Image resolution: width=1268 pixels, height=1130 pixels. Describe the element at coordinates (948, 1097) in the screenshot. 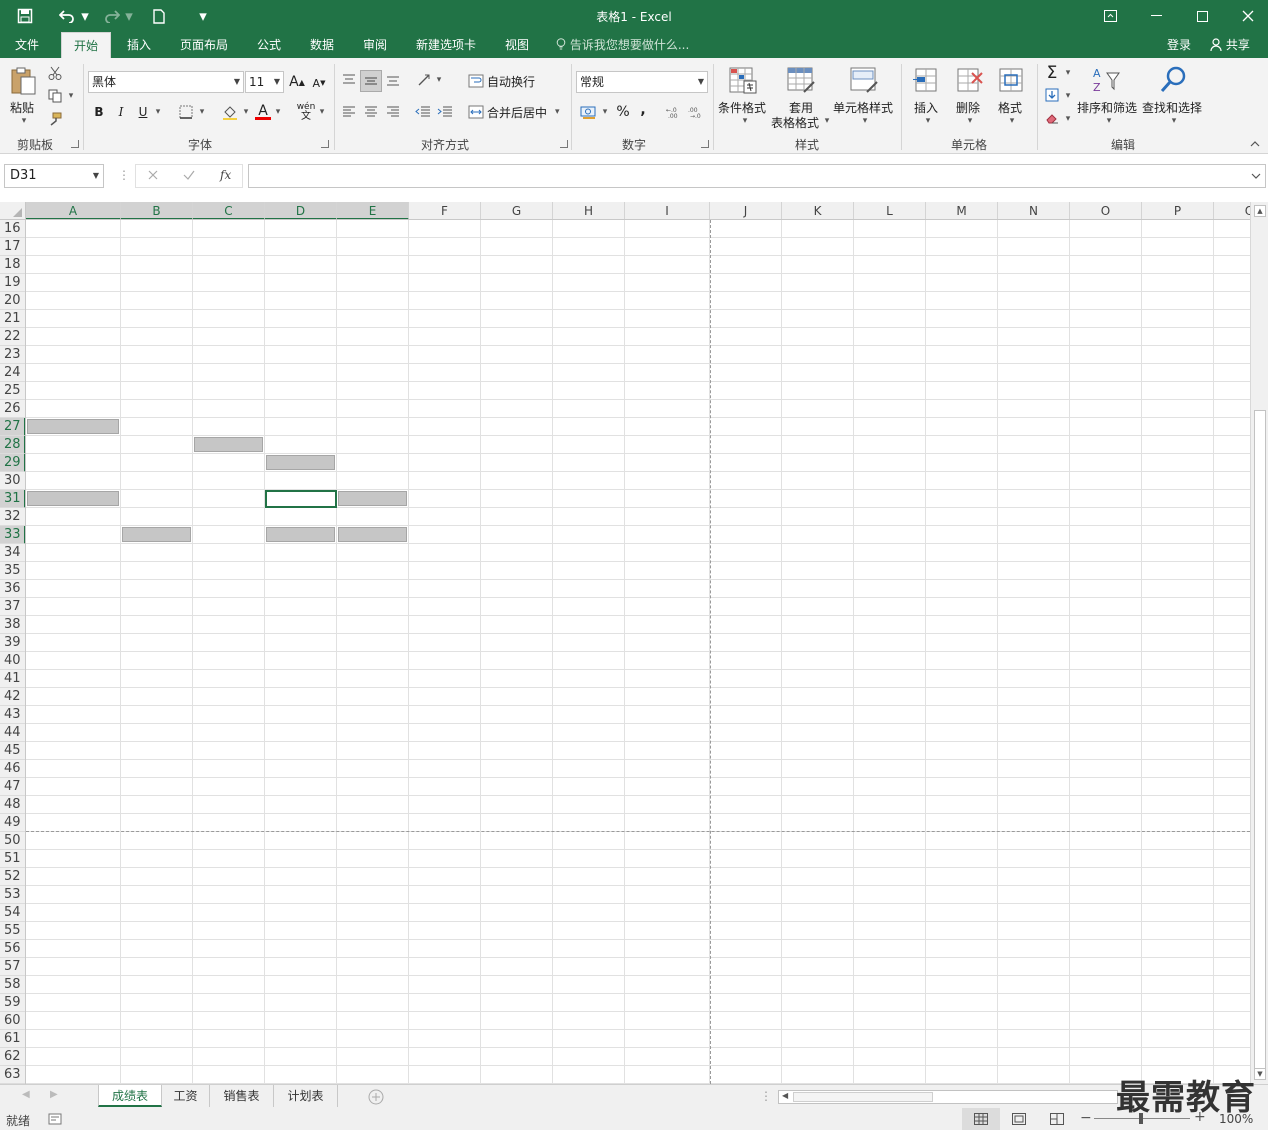

I see `horizontal-scrollbar: ◀` at that location.